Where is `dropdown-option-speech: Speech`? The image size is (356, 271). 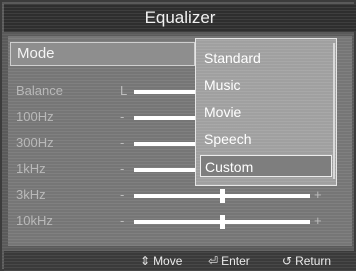 dropdown-option-speech: Speech is located at coordinates (266, 139).